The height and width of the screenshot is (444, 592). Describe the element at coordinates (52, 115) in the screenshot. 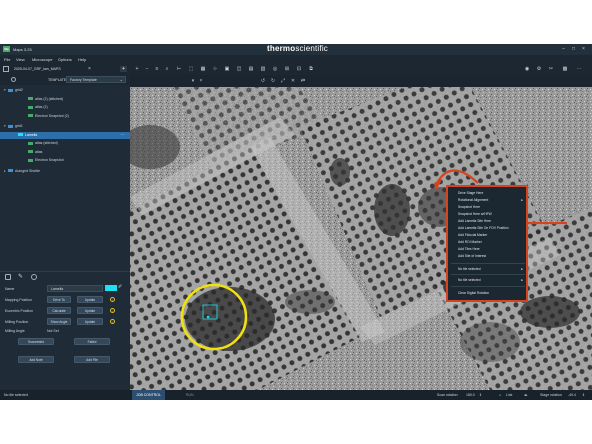

I see `tree-item-label: Electron Snapshot (2)` at that location.